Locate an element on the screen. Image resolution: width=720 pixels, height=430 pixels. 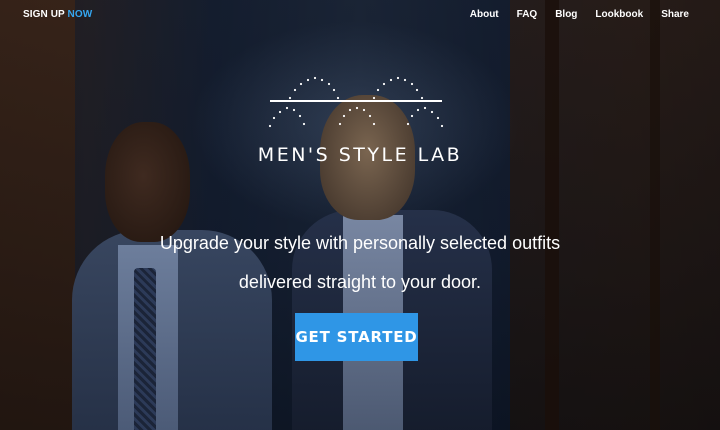
nav-link-blog: Blog is located at coordinates (566, 14).